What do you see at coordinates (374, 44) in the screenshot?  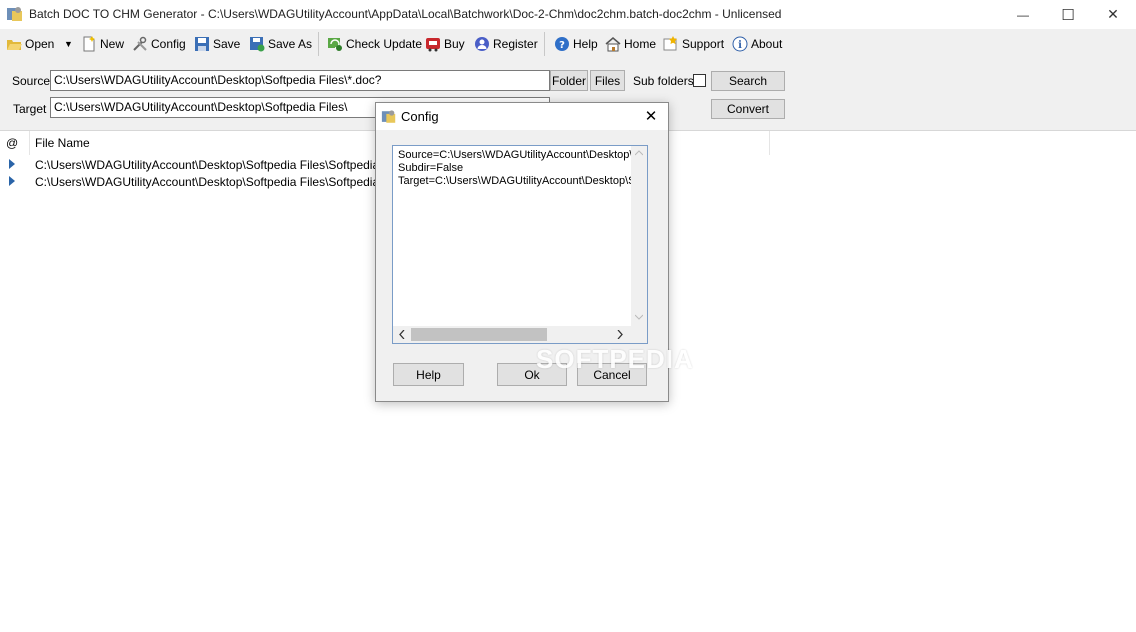 I see `check-update-button: Check Update` at bounding box center [374, 44].